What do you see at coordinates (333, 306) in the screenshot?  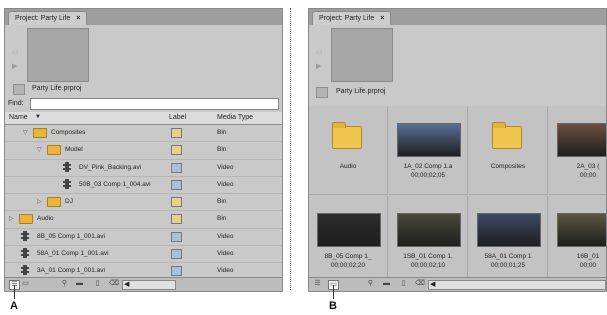 I see `callout-b: B` at bounding box center [333, 306].